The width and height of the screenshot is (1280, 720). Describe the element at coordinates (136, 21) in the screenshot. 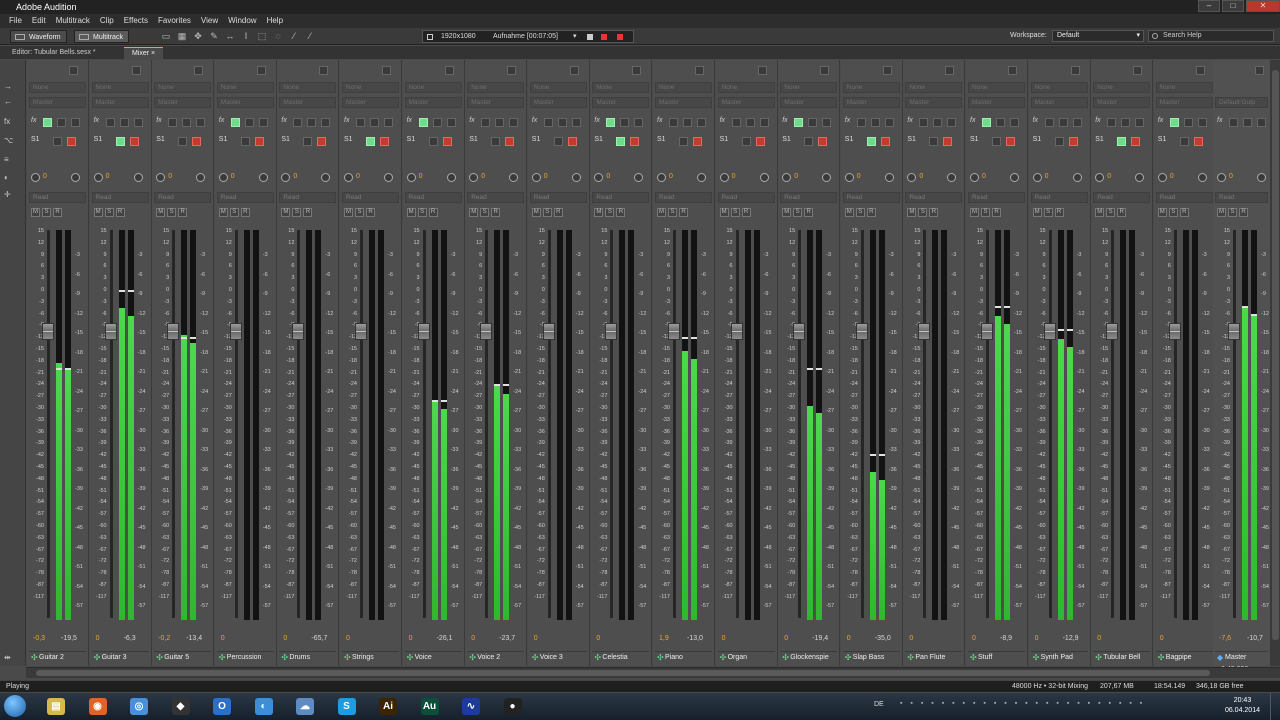

I see `menu-effects: Effects` at that location.